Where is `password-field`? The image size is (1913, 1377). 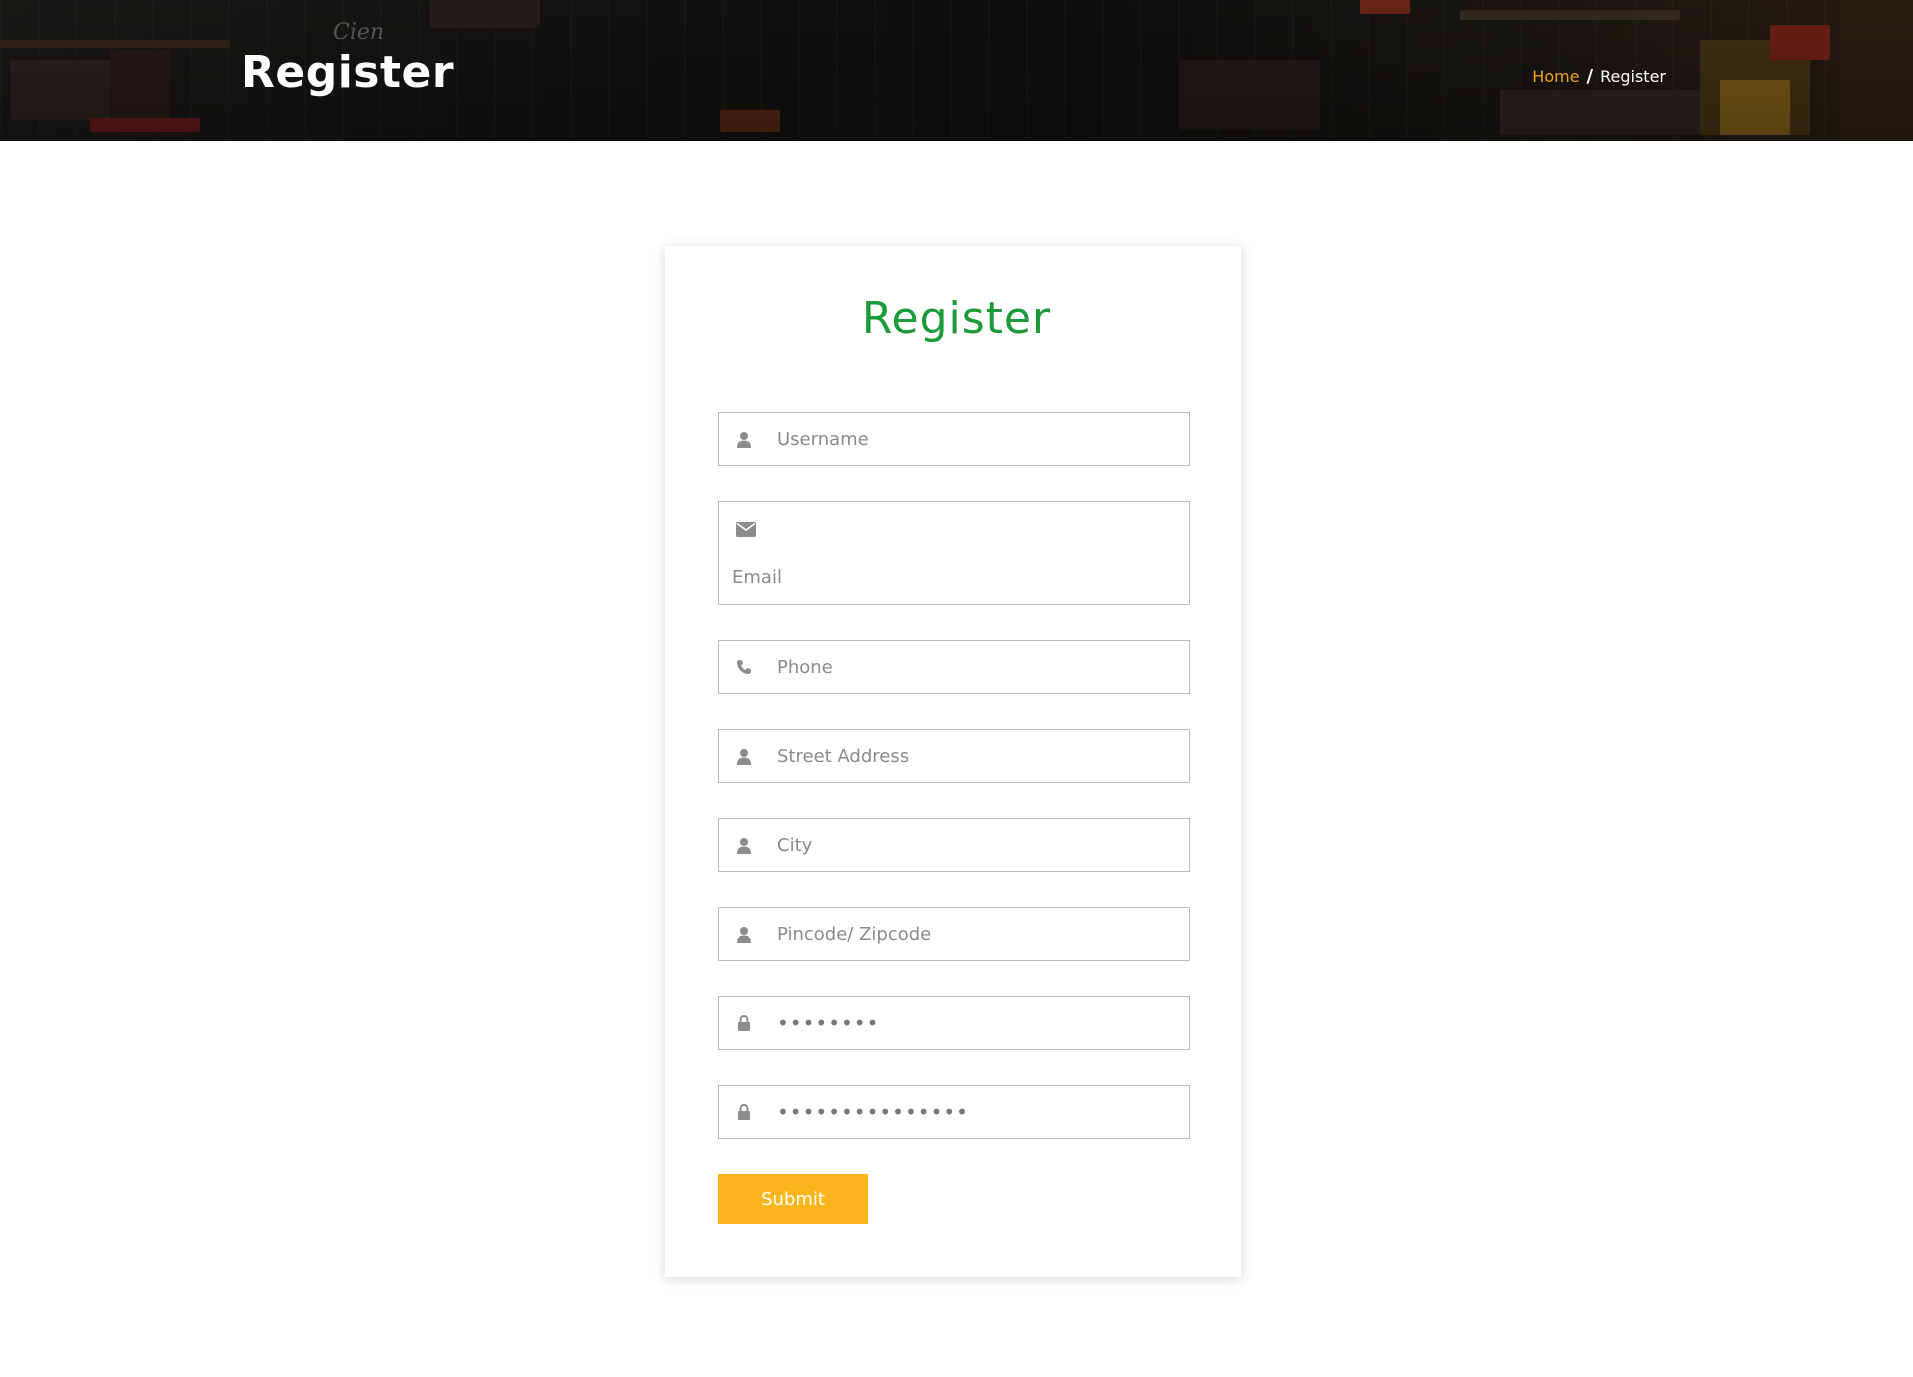 password-field is located at coordinates (954, 1023).